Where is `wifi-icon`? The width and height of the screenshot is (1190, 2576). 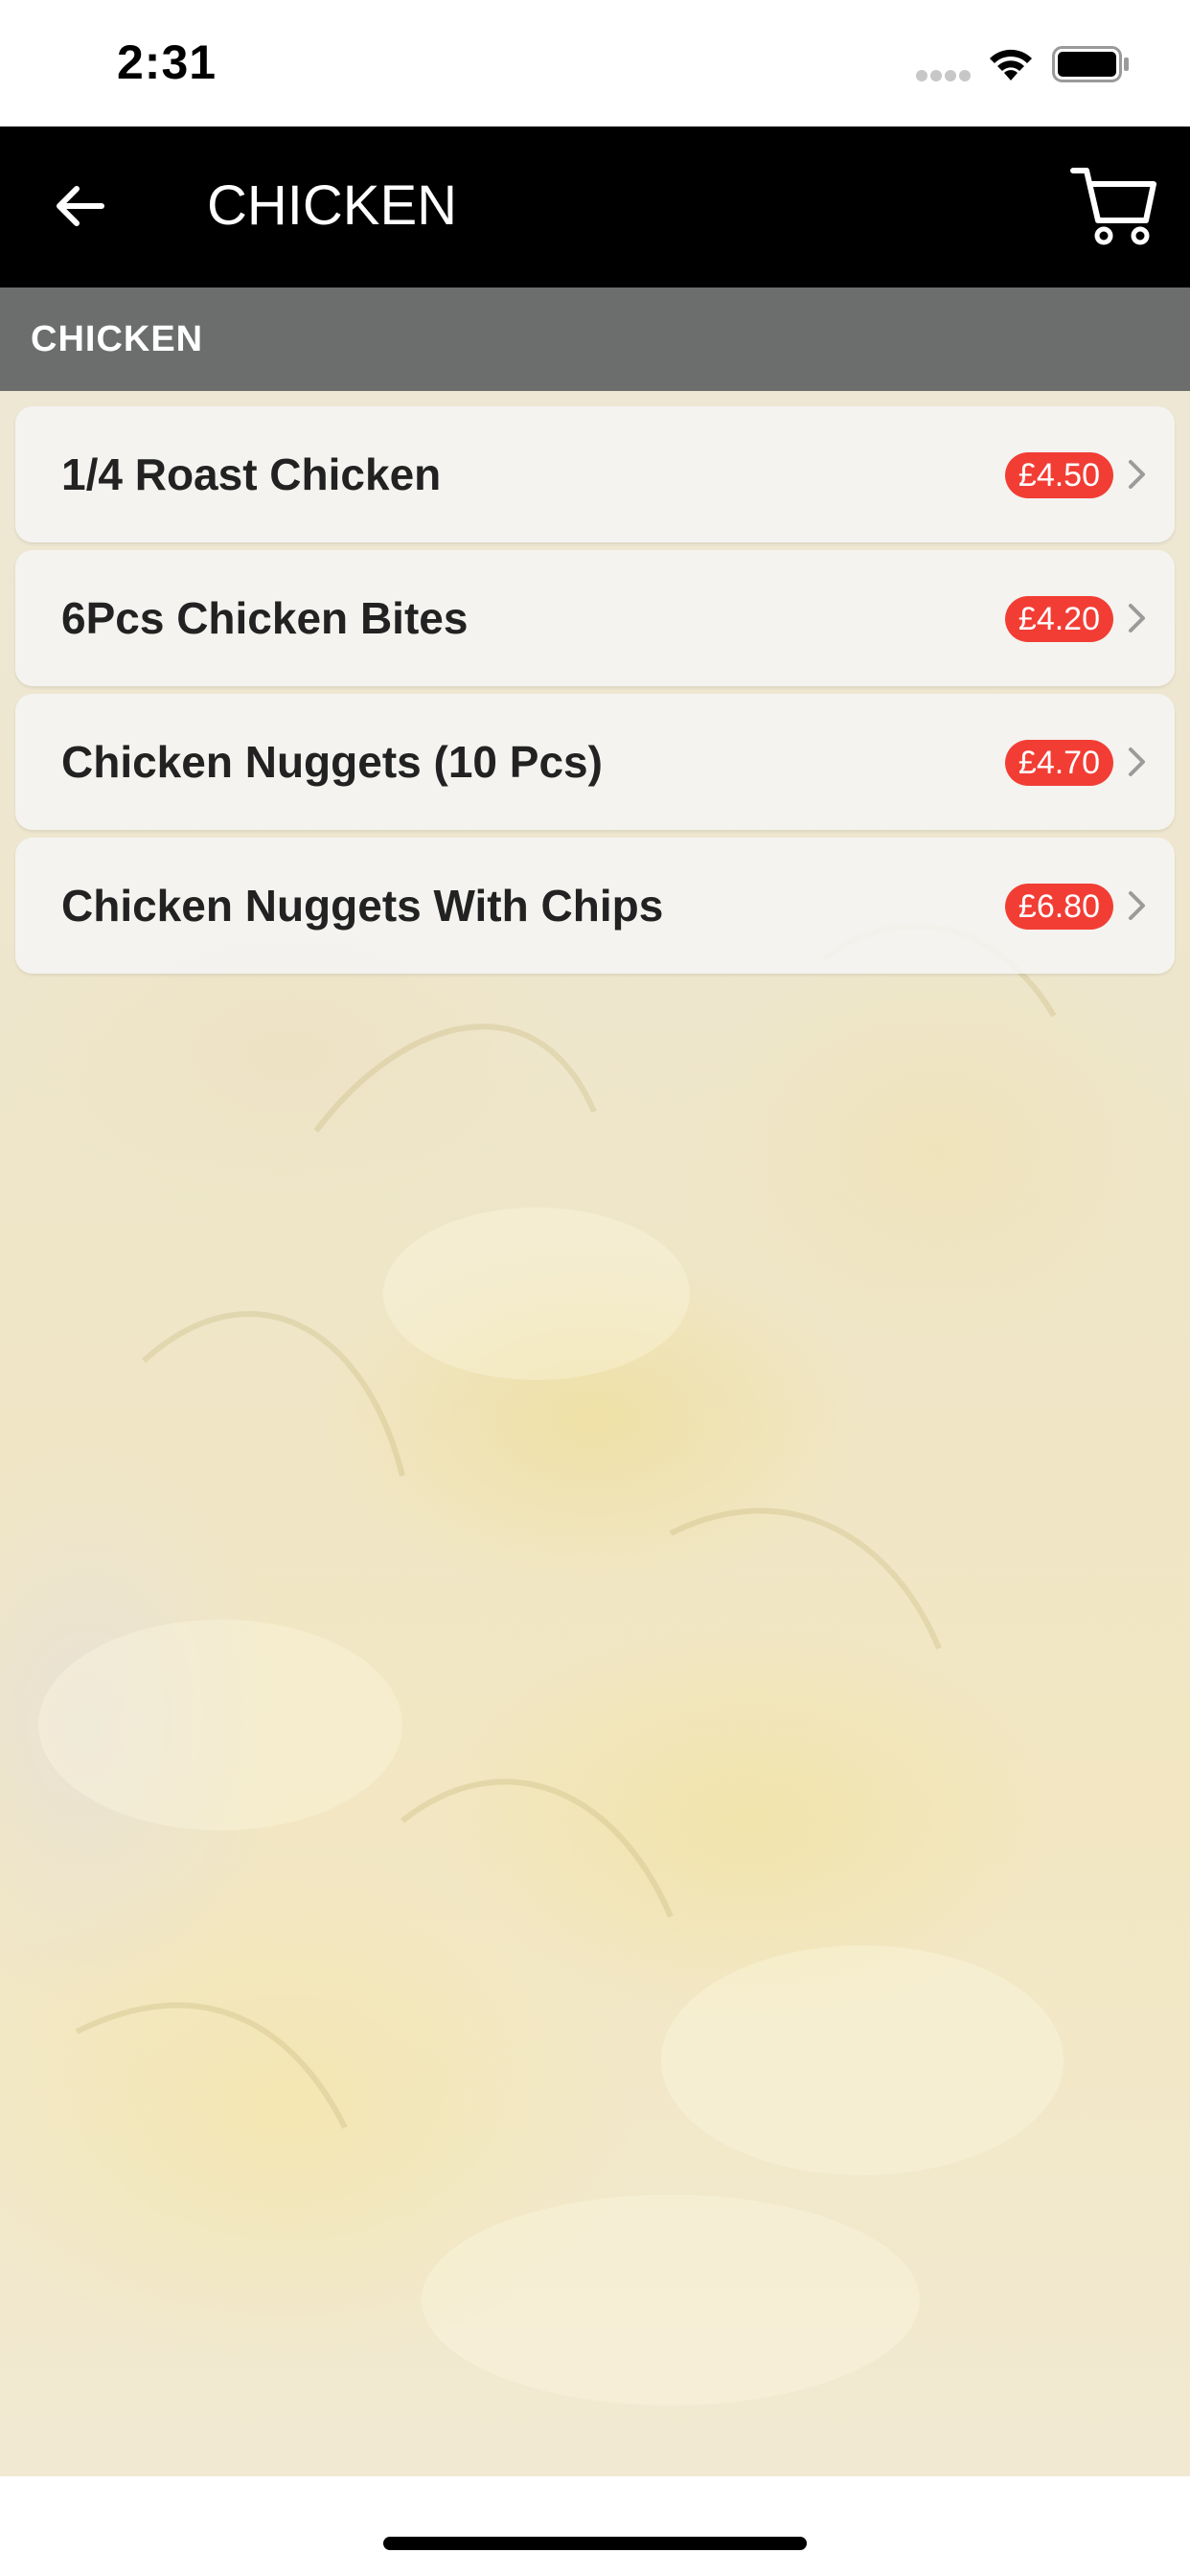 wifi-icon is located at coordinates (1011, 64).